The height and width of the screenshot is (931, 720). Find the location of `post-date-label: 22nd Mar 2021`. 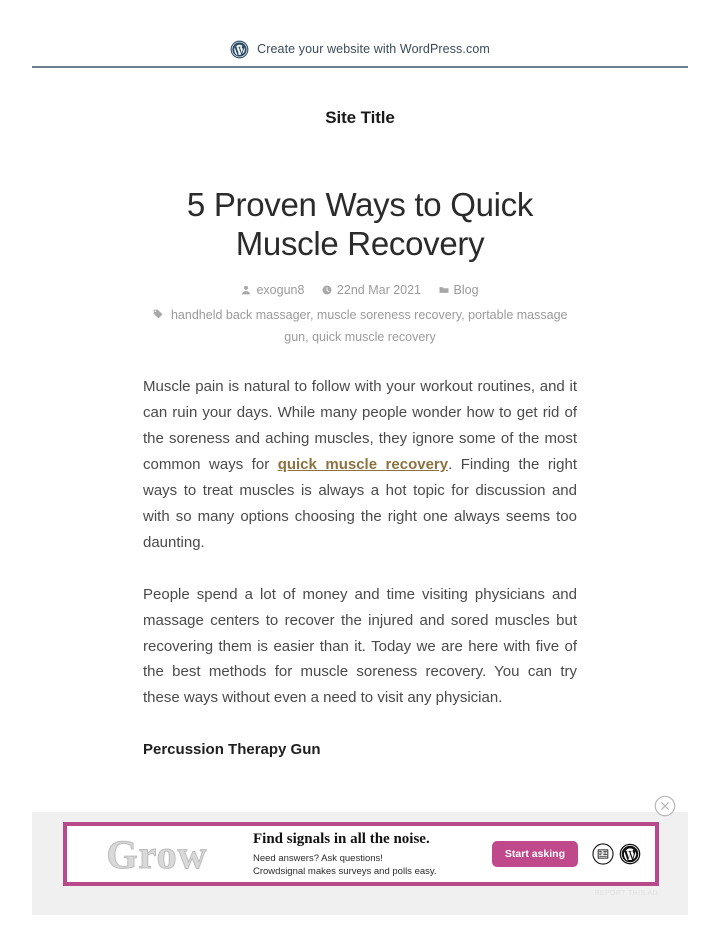

post-date-label: 22nd Mar 2021 is located at coordinates (379, 290).